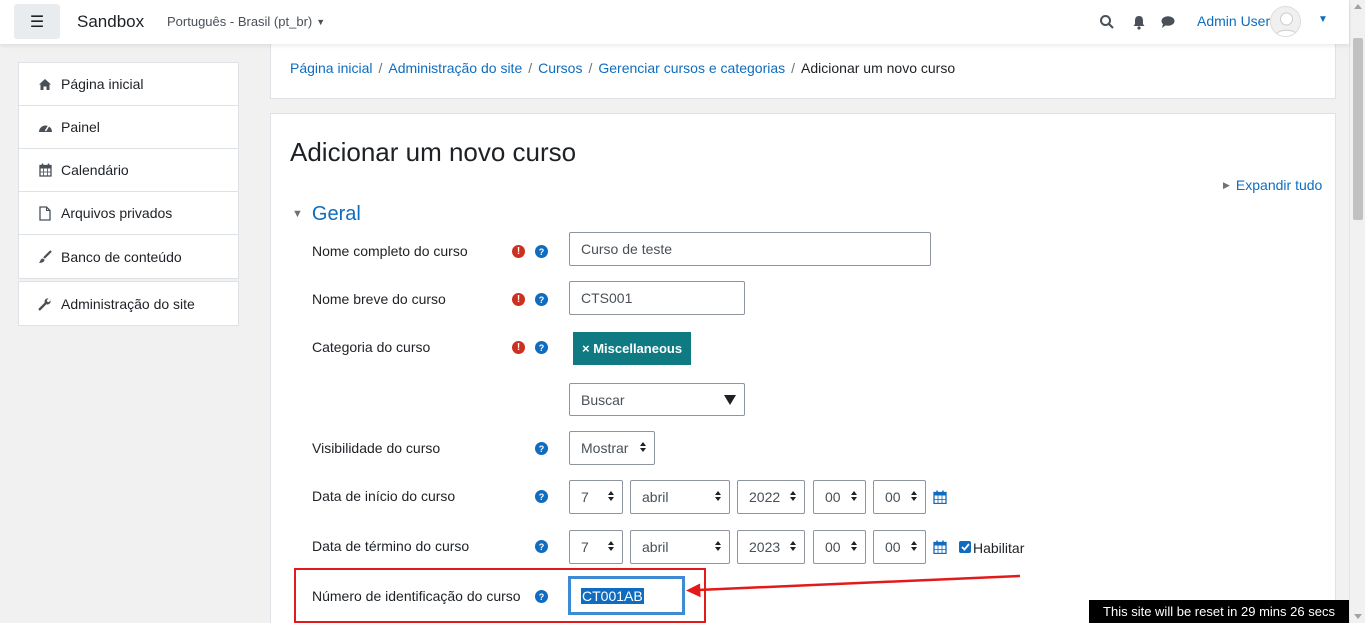 This screenshot has width=1365, height=623. Describe the element at coordinates (37, 21) in the screenshot. I see `drawer-toggle-button: ☰` at that location.